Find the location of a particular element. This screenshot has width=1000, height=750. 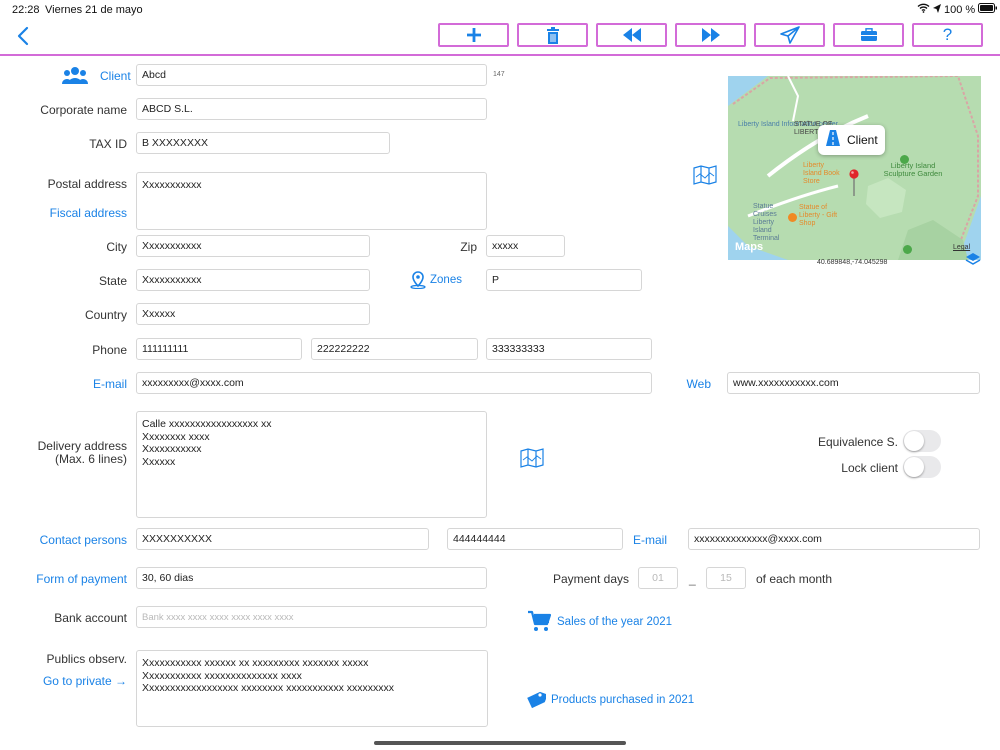

layers-icon is located at coordinates (973, 261).